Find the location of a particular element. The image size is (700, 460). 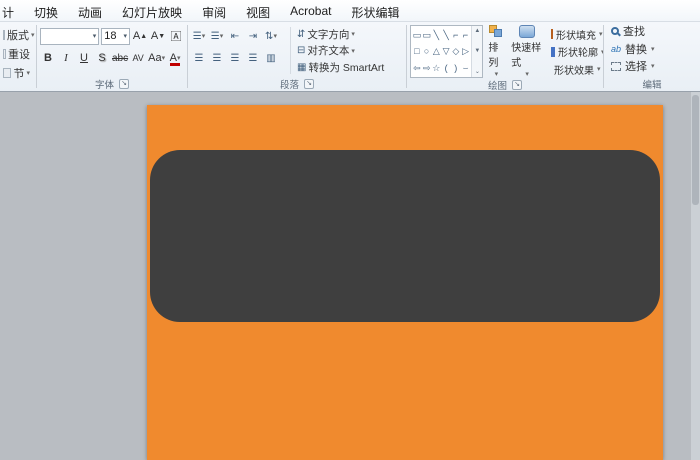

quick-styles-button: 快速样式 ▾ is located at coordinates (527, 51).